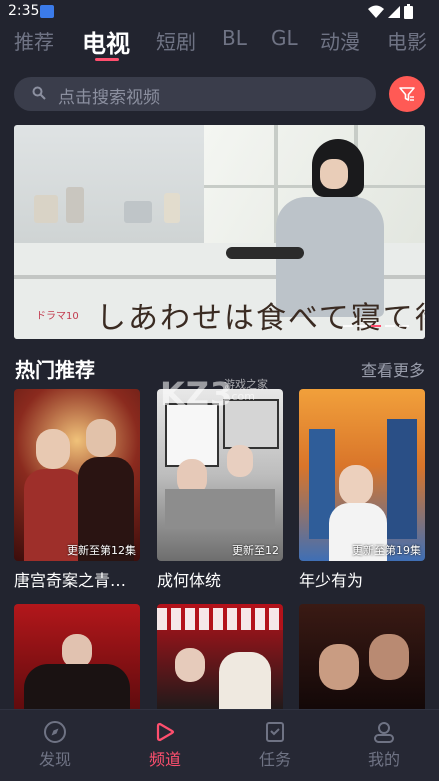 This screenshot has height=781, width=439. Describe the element at coordinates (408, 11) in the screenshot. I see `battery-icon` at that location.